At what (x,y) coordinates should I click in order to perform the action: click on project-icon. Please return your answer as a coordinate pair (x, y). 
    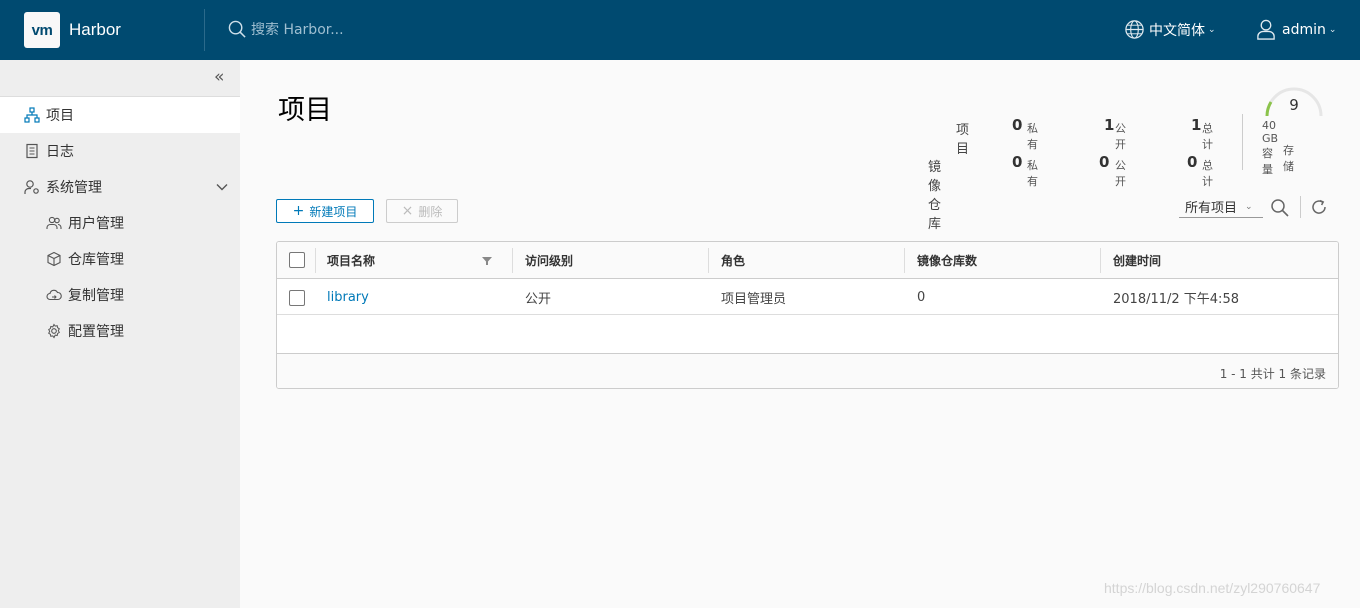
    Looking at the image, I should click on (32, 115).